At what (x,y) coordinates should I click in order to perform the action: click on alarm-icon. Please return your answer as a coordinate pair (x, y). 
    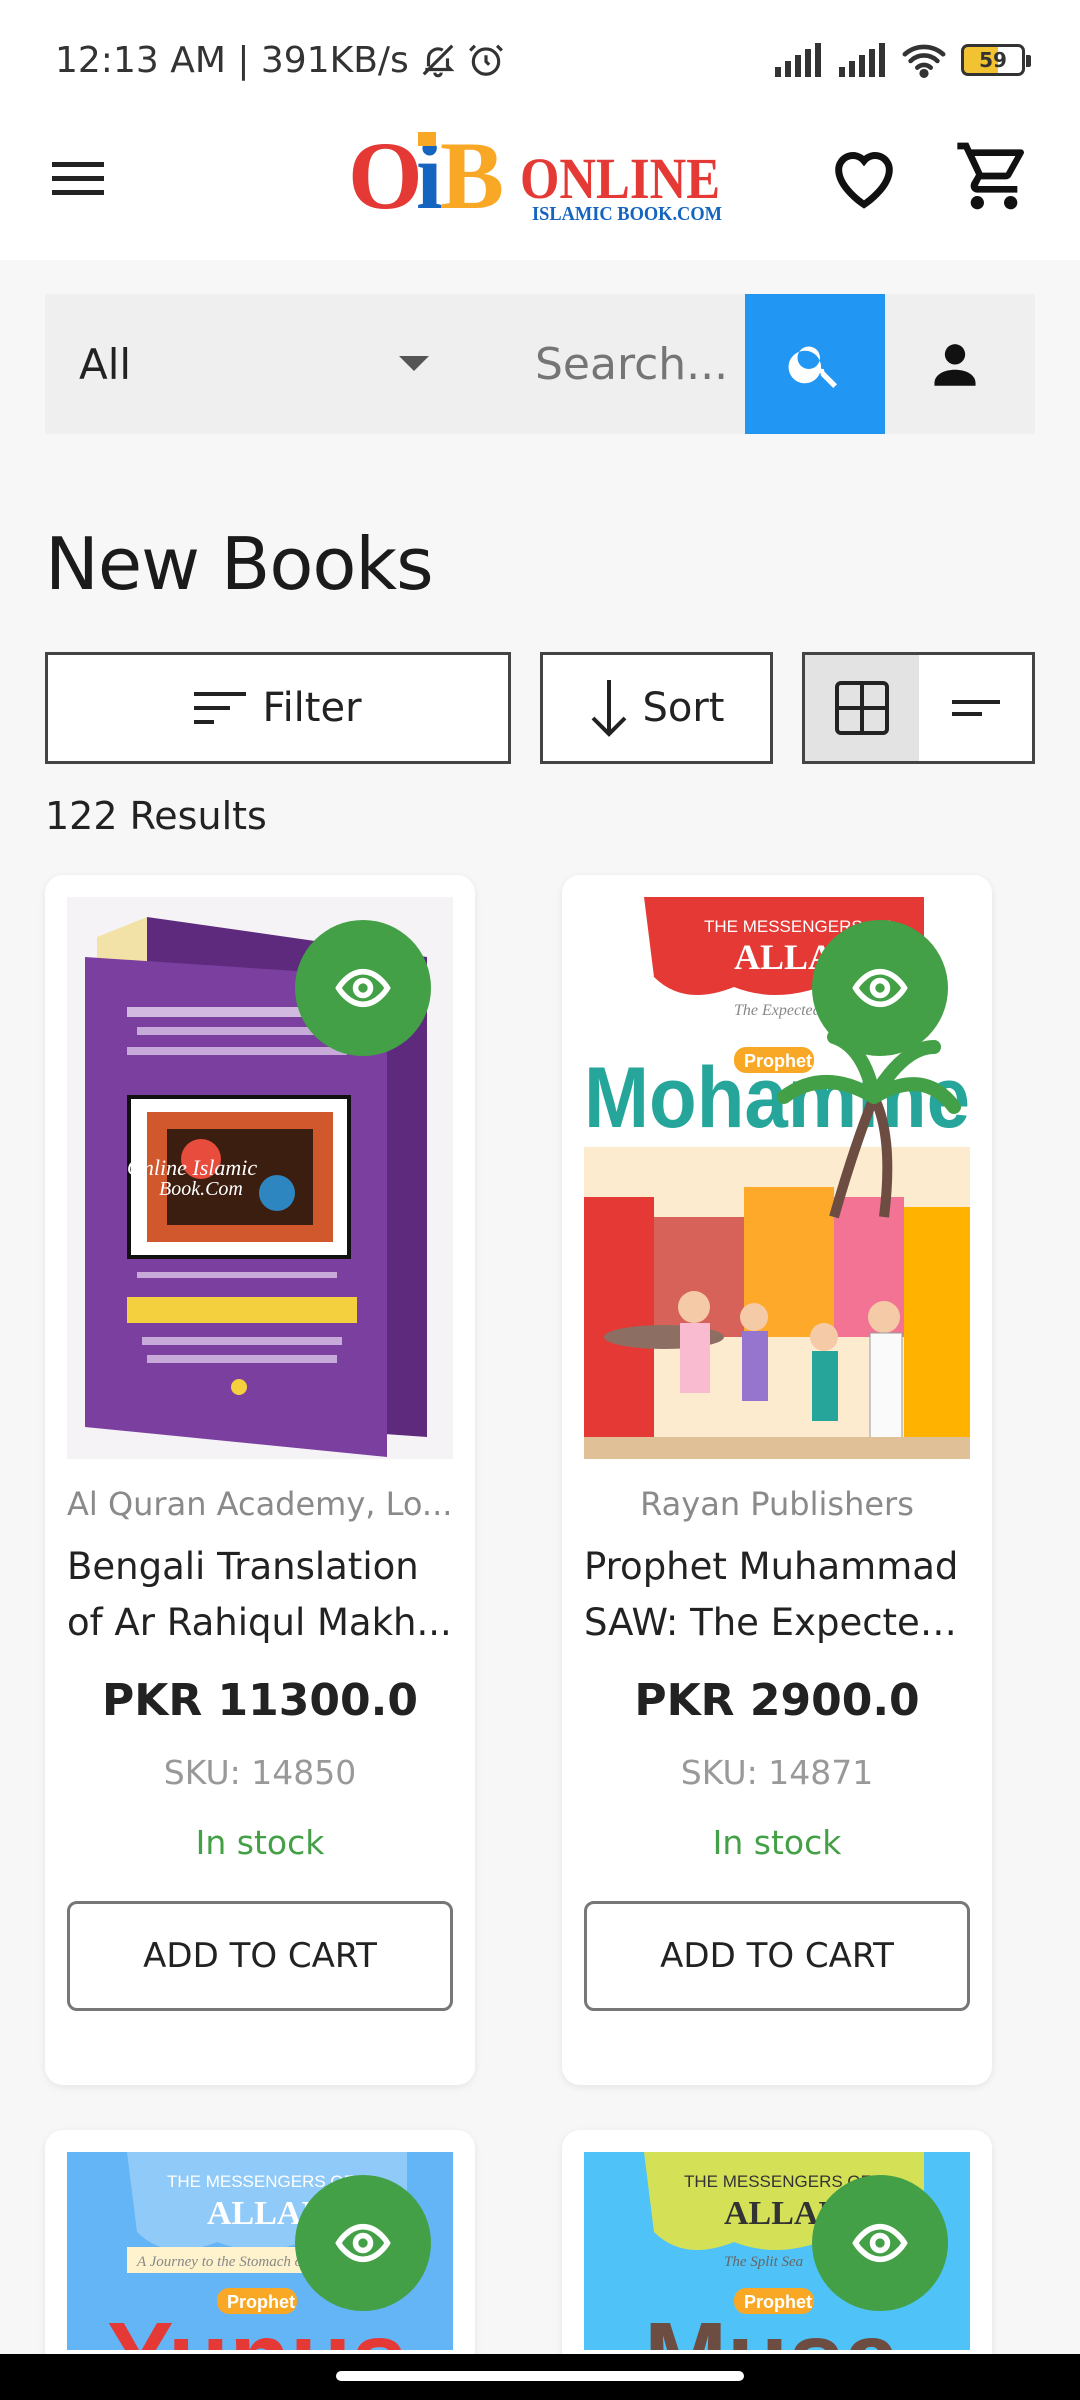
    Looking at the image, I should click on (485, 60).